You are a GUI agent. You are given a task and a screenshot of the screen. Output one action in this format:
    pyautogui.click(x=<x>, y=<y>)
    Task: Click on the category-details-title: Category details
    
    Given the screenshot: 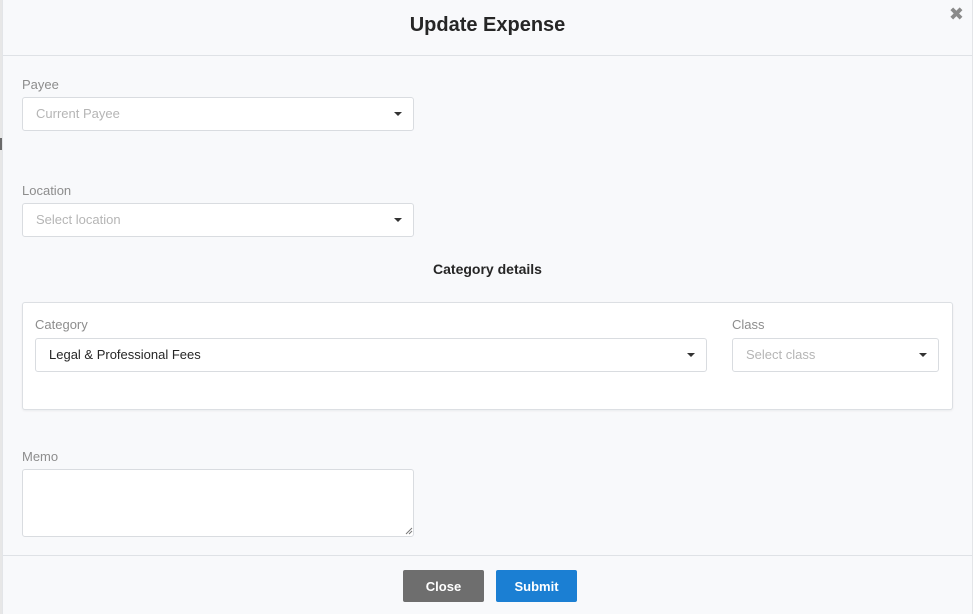 What is the action you would take?
    pyautogui.click(x=487, y=269)
    